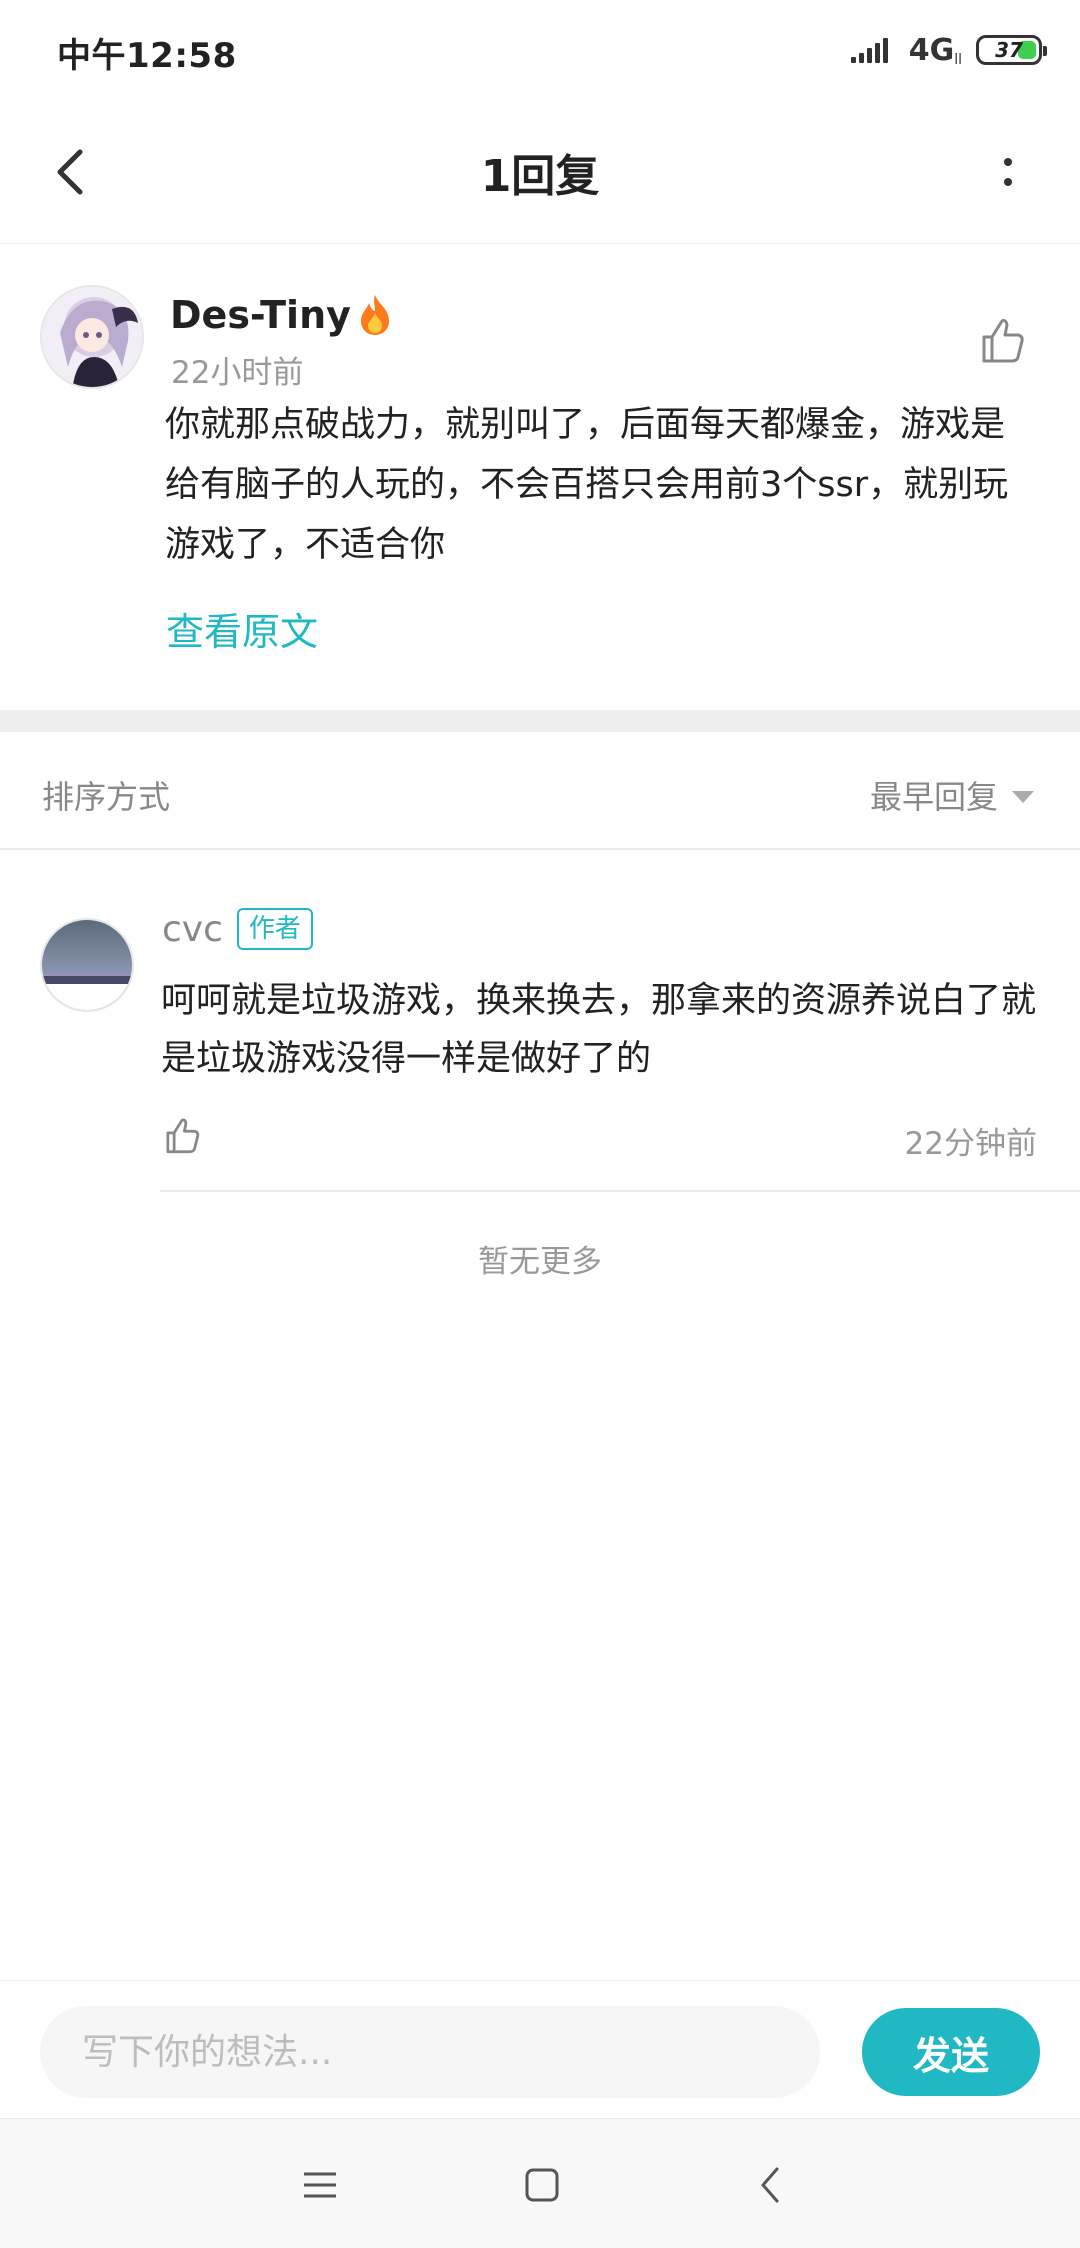 This screenshot has height=2248, width=1080. What do you see at coordinates (147, 56) in the screenshot?
I see `status-time: 中午12:58` at bounding box center [147, 56].